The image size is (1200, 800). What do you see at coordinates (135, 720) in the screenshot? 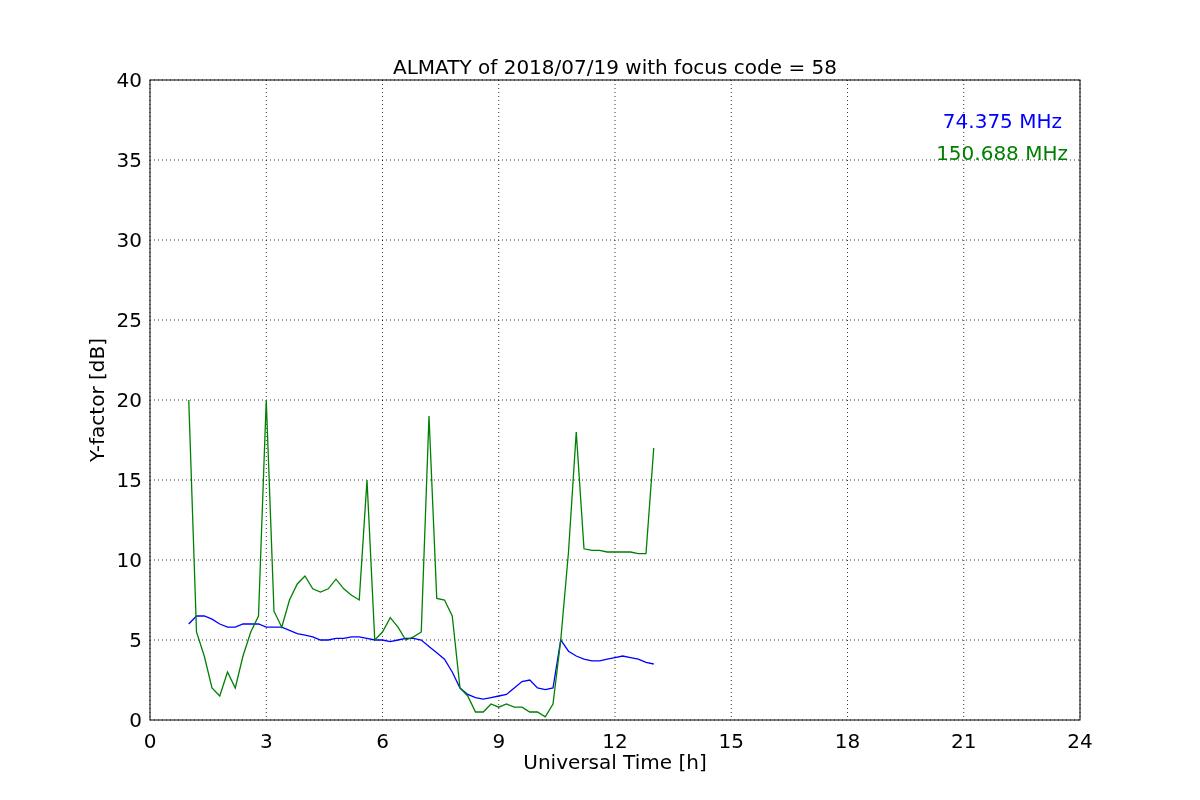
I see `y-tick-label: 0` at bounding box center [135, 720].